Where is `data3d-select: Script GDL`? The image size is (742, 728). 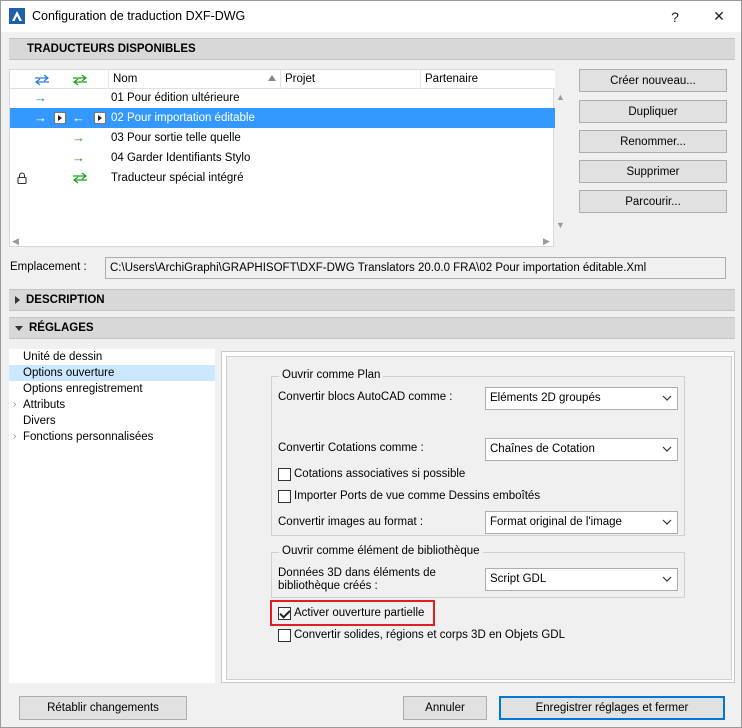
data3d-select: Script GDL is located at coordinates (581, 579).